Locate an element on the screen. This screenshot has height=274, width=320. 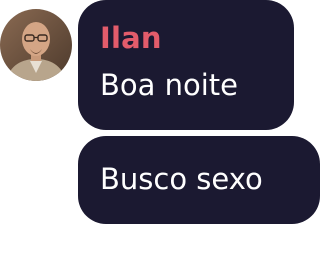
message-text: Boa noite is located at coordinates (169, 85).